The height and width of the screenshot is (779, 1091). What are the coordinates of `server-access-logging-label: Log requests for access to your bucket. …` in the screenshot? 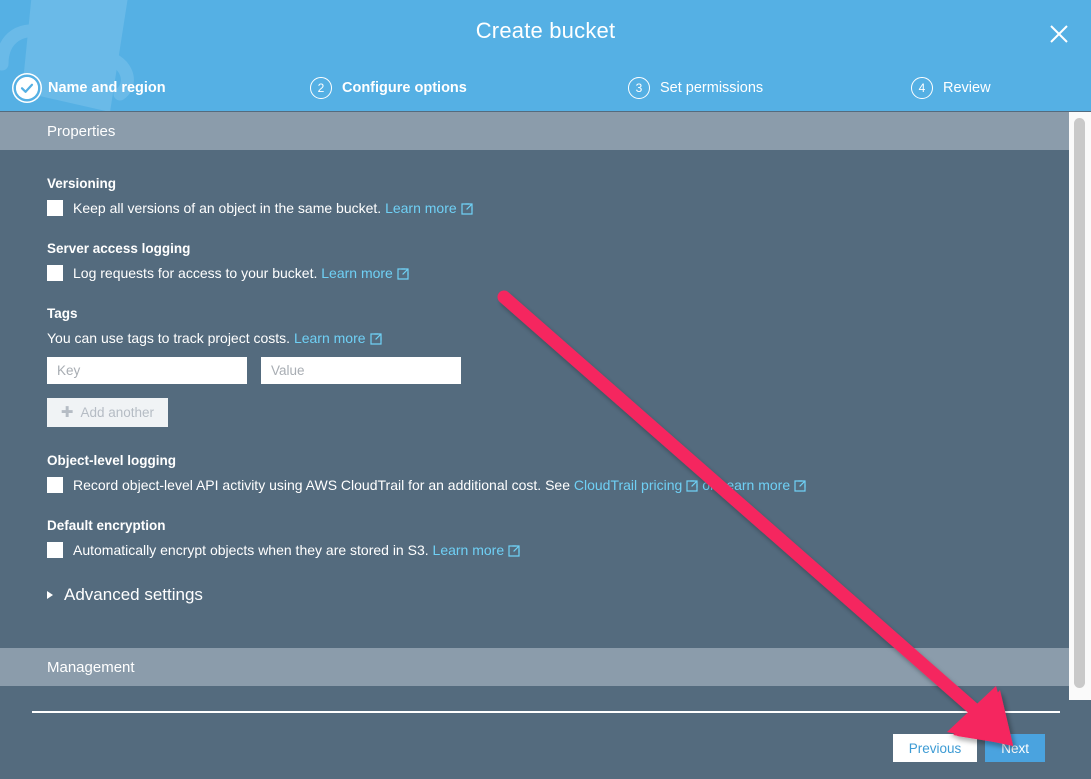 It's located at (241, 273).